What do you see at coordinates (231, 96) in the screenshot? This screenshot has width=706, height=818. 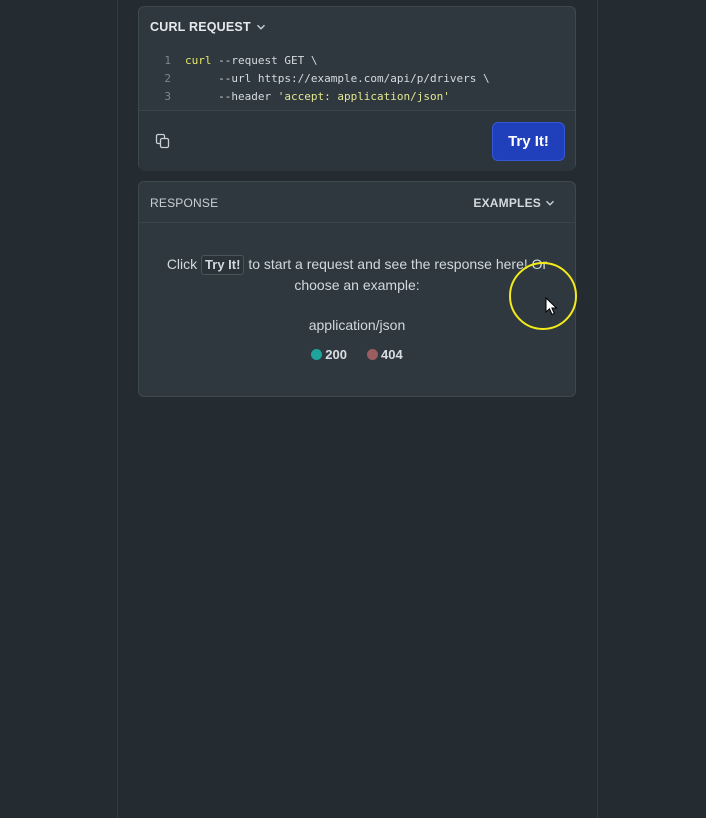 I see `code-text: --header` at bounding box center [231, 96].